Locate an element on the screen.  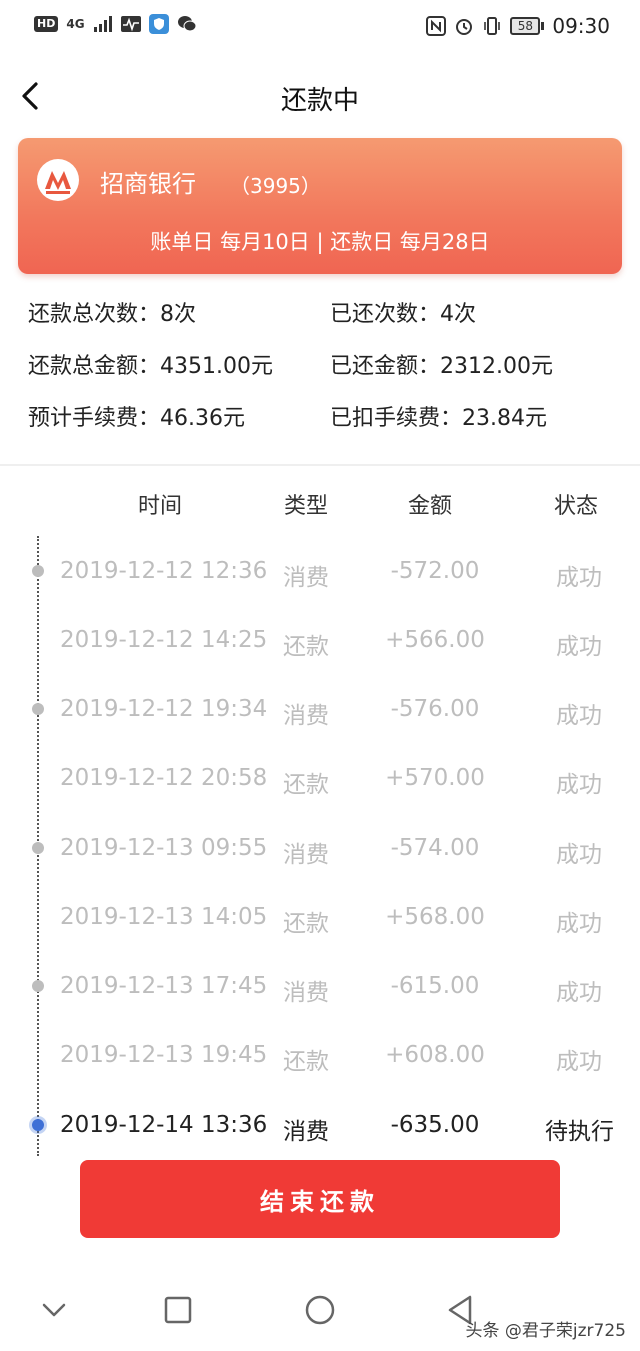
column-header-amount: 金额 is located at coordinates (430, 506).